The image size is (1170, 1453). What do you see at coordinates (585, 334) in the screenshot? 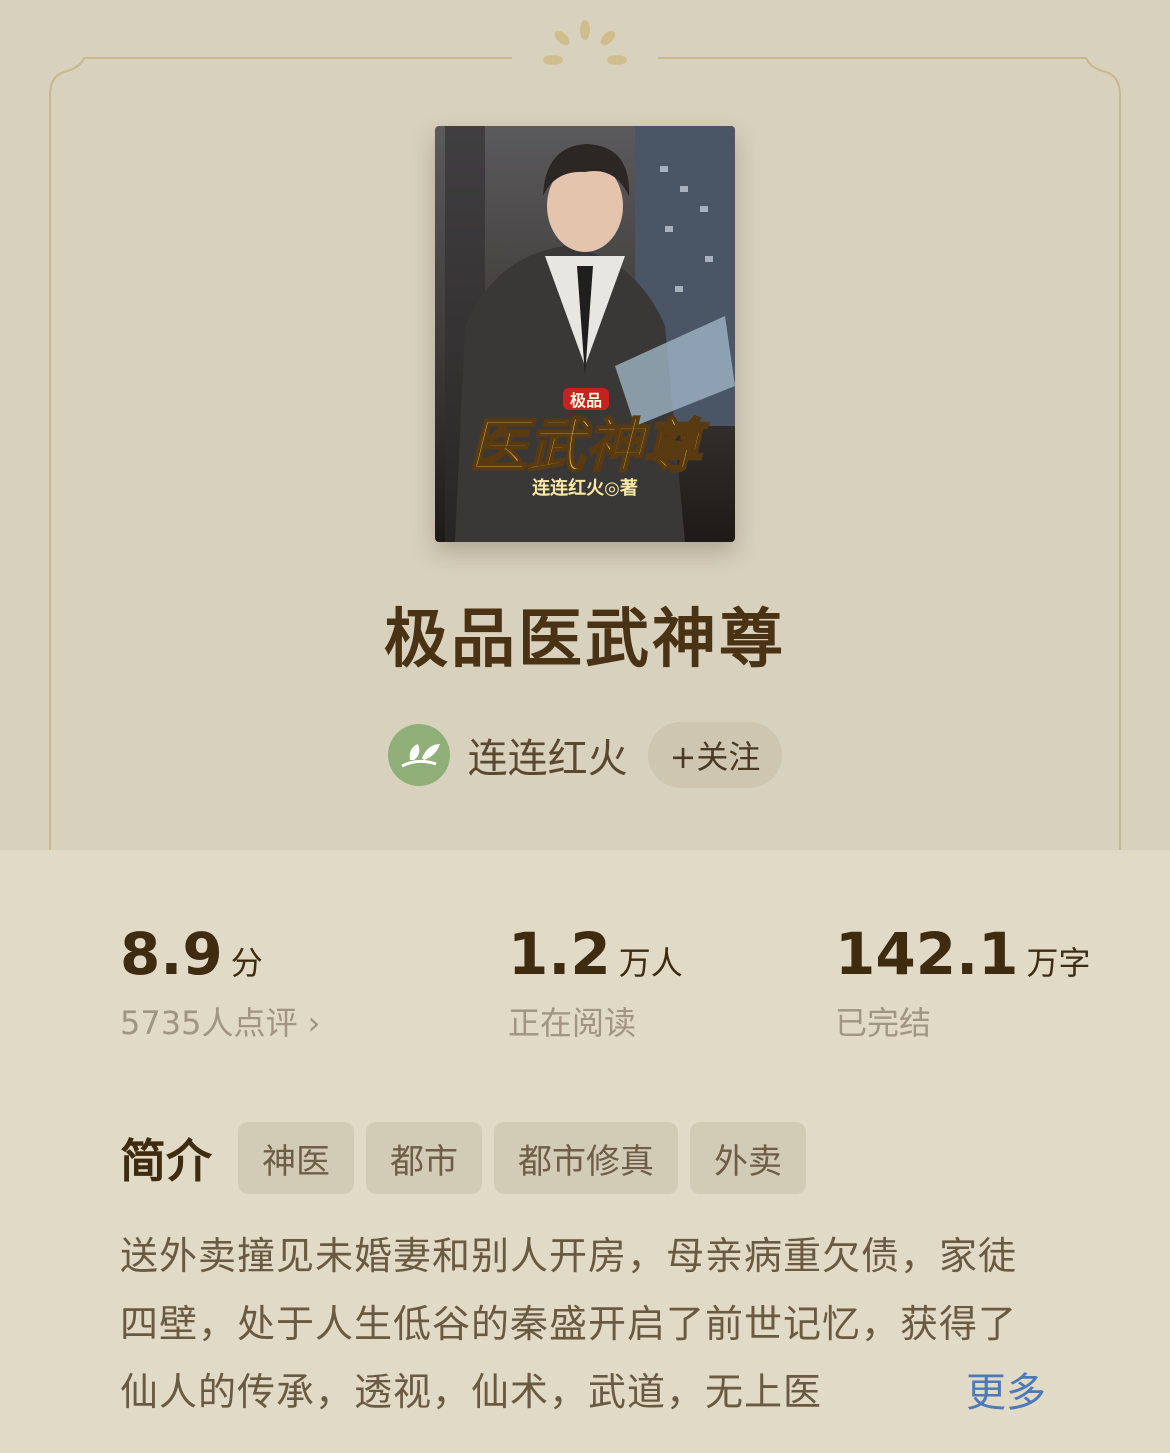
I see `book-cover: 极品 医武神尊 连连红火◎著` at bounding box center [585, 334].